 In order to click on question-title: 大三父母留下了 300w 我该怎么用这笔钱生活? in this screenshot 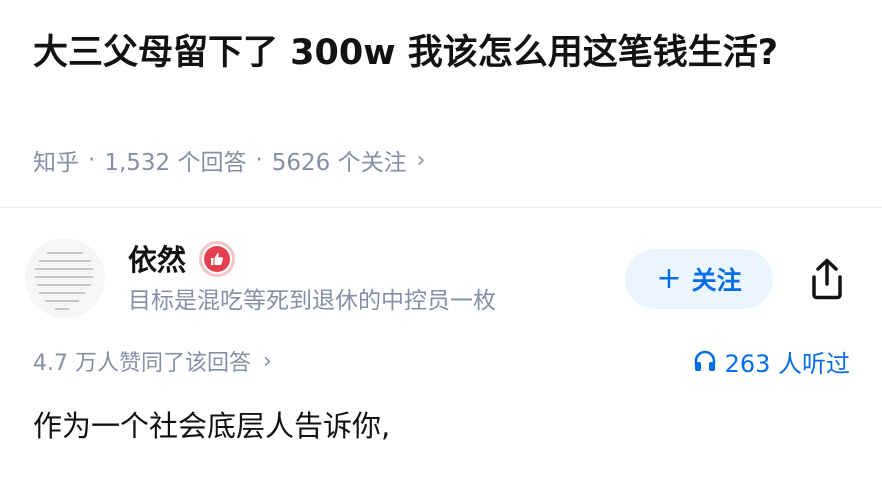, I will do `click(433, 53)`.